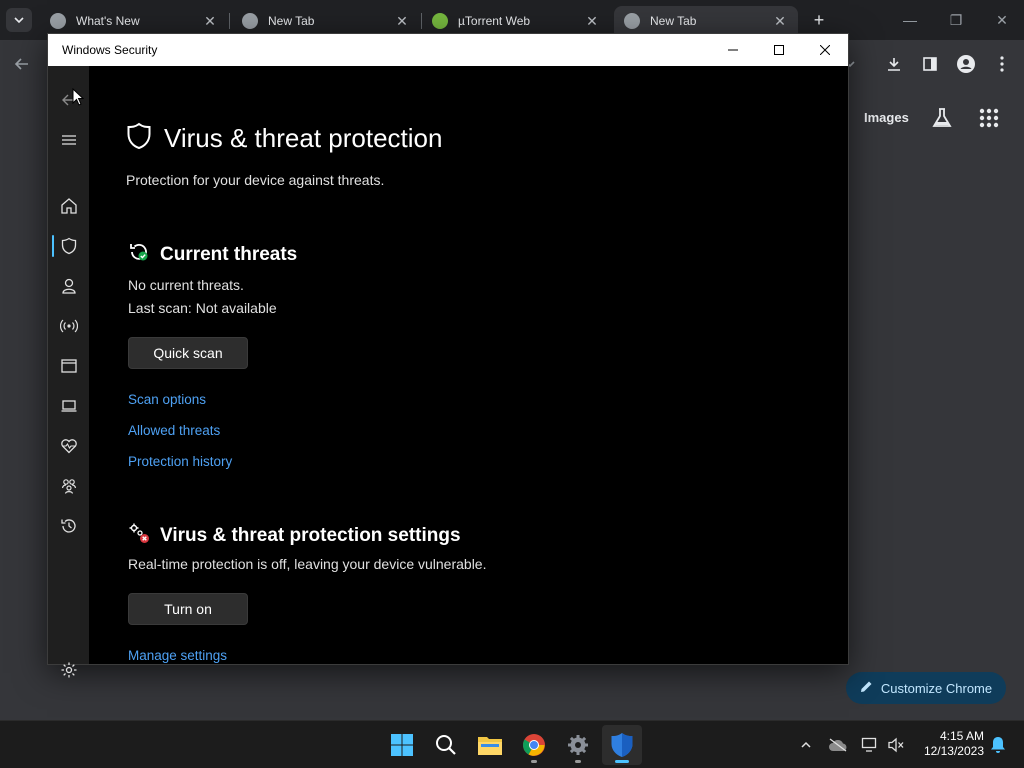 This screenshot has width=1024, height=768. I want to click on page-title: Virus & threat protection, so click(303, 138).